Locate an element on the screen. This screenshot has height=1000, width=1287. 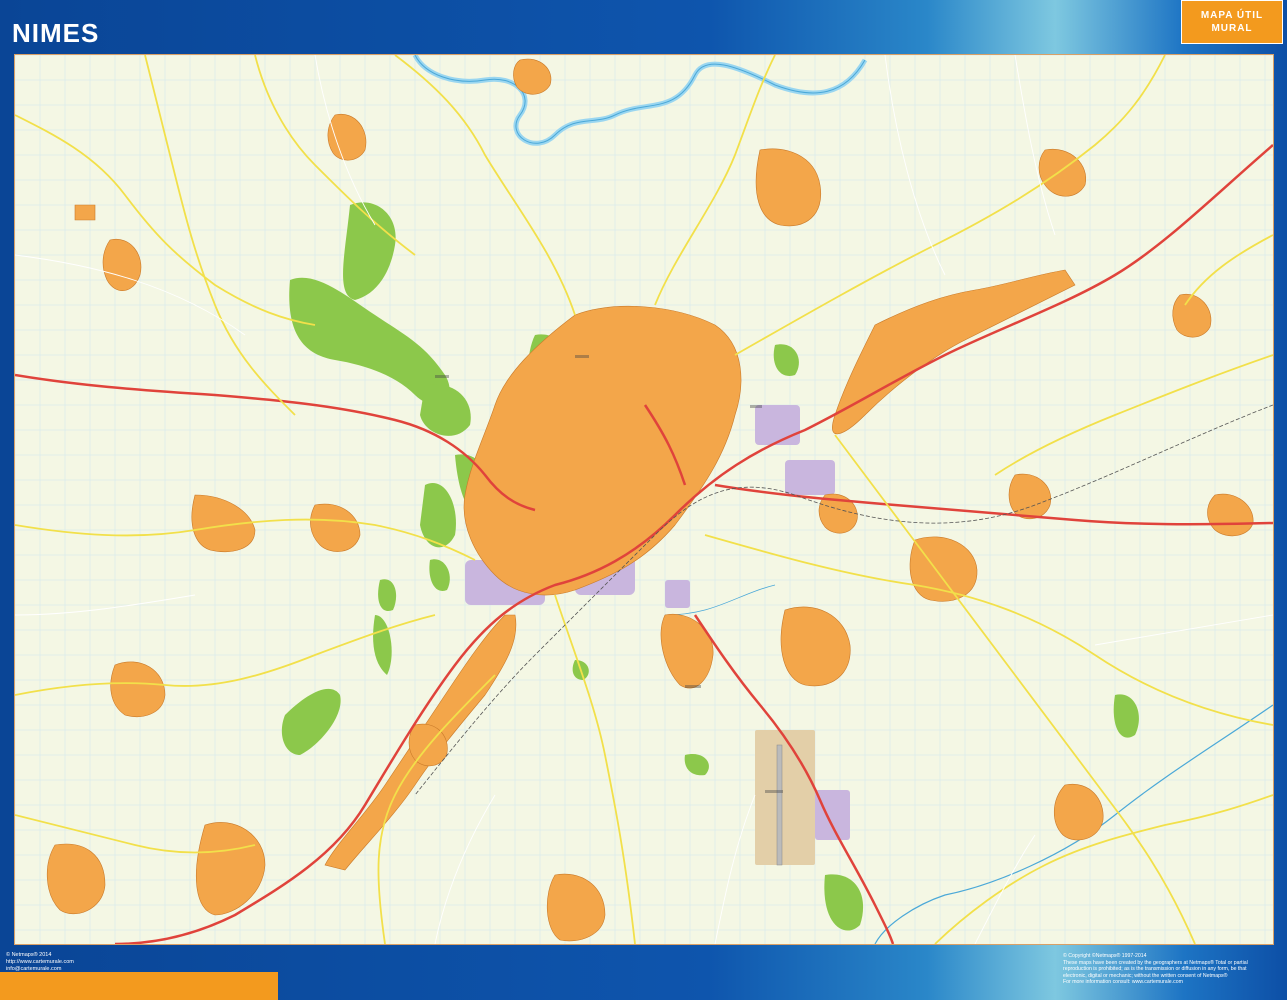
brand-badge-line2: MURAL is located at coordinates (1232, 28).